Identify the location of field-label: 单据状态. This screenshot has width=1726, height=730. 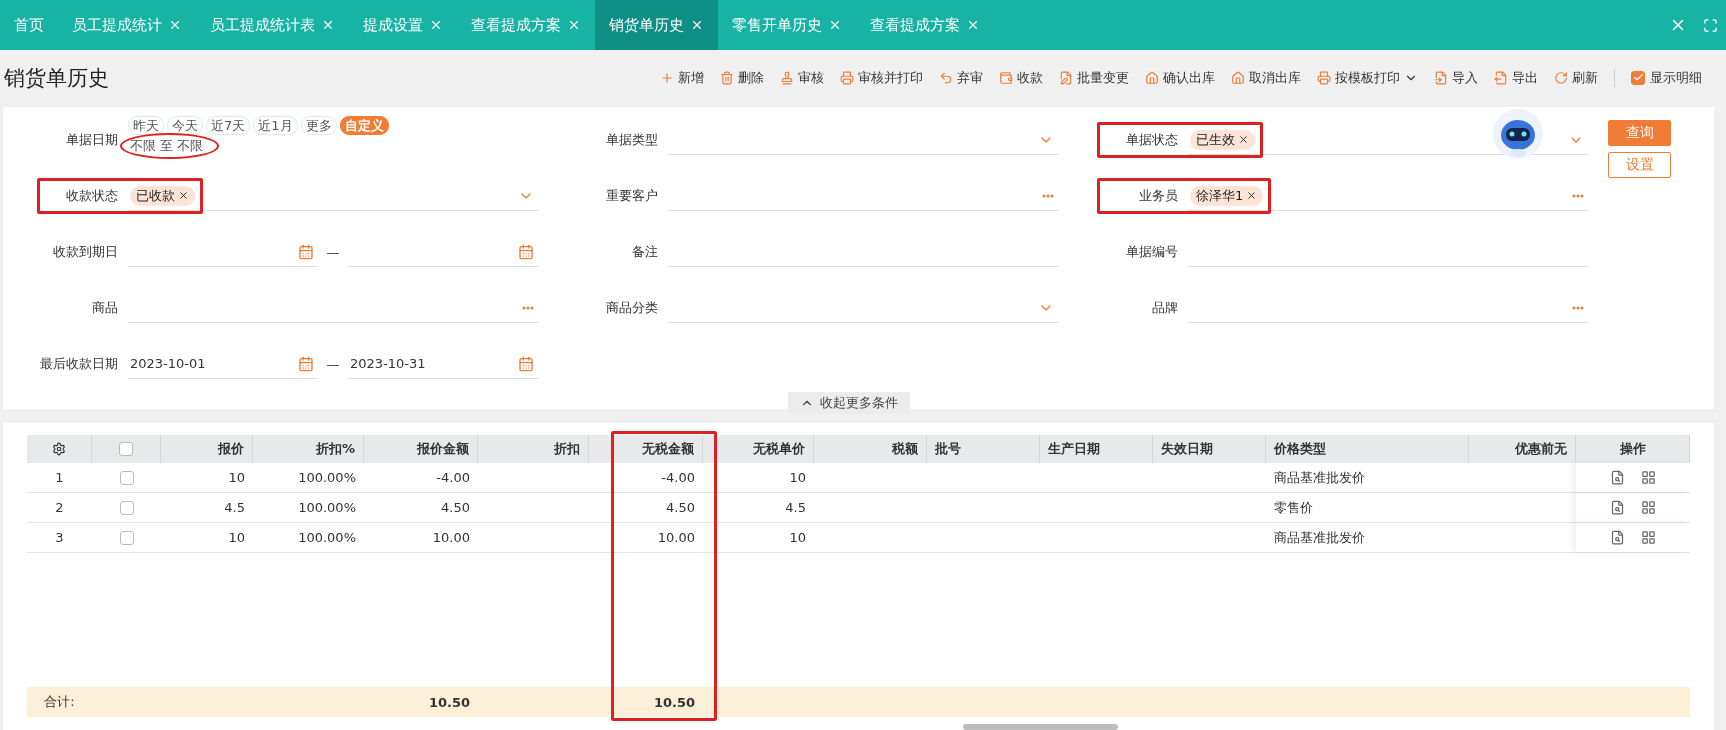
(1151, 140).